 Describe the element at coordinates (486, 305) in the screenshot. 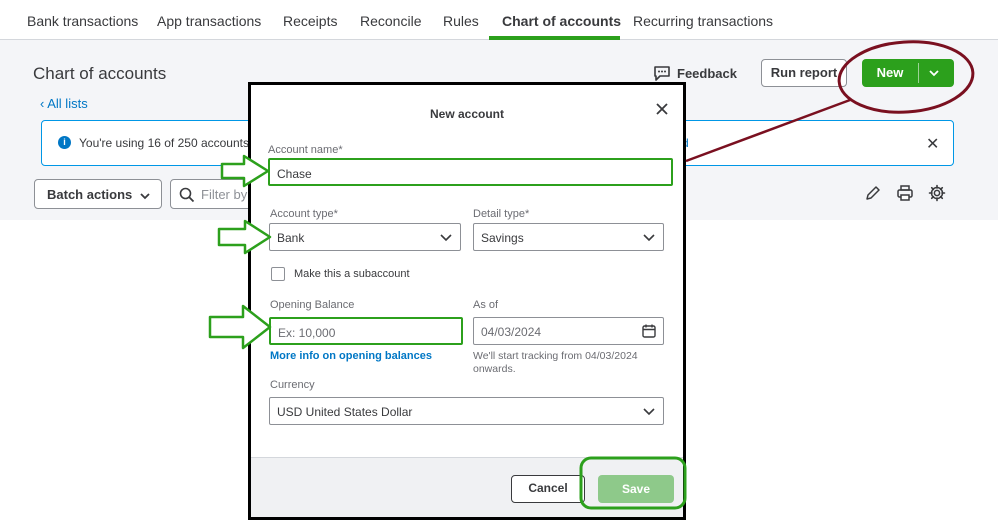

I see `as-of-label: As of` at that location.